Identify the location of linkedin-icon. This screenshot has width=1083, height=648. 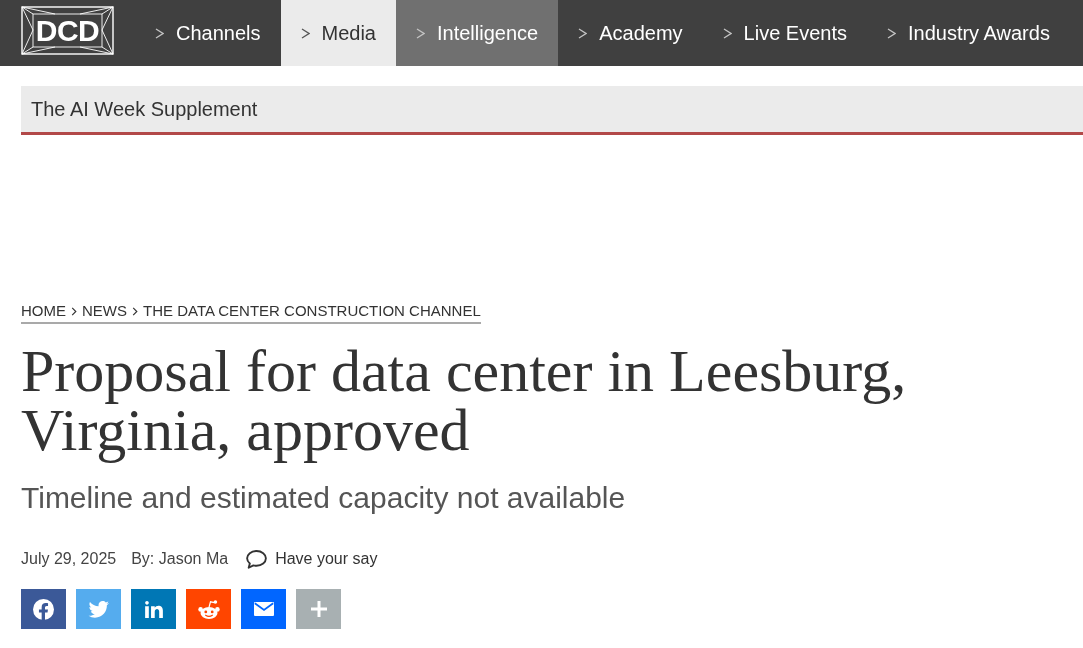
(153, 609).